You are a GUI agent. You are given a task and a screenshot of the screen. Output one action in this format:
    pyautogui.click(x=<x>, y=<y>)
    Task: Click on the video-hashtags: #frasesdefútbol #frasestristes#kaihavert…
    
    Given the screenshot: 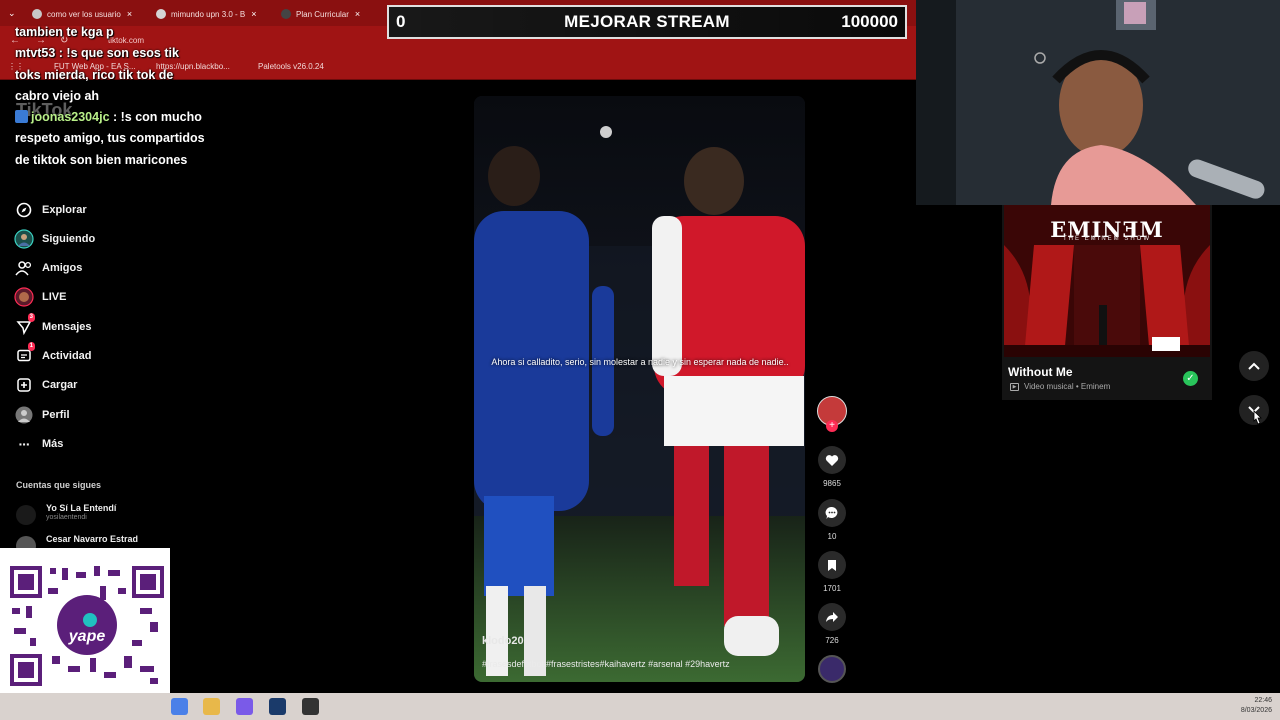 What is the action you would take?
    pyautogui.click(x=606, y=664)
    